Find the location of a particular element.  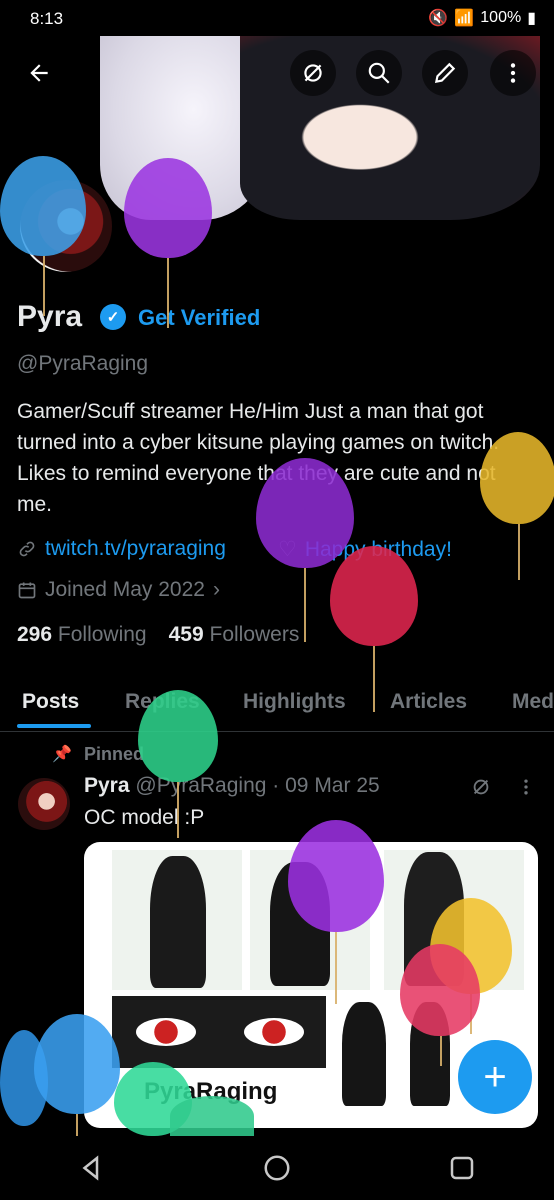

following-stat: 296 Following is located at coordinates (82, 635).